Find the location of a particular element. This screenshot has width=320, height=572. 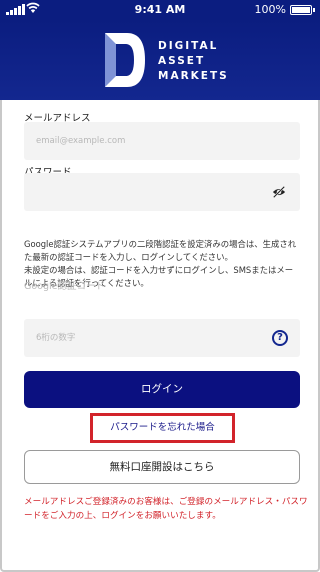

battery-percent: 100% is located at coordinates (270, 9).